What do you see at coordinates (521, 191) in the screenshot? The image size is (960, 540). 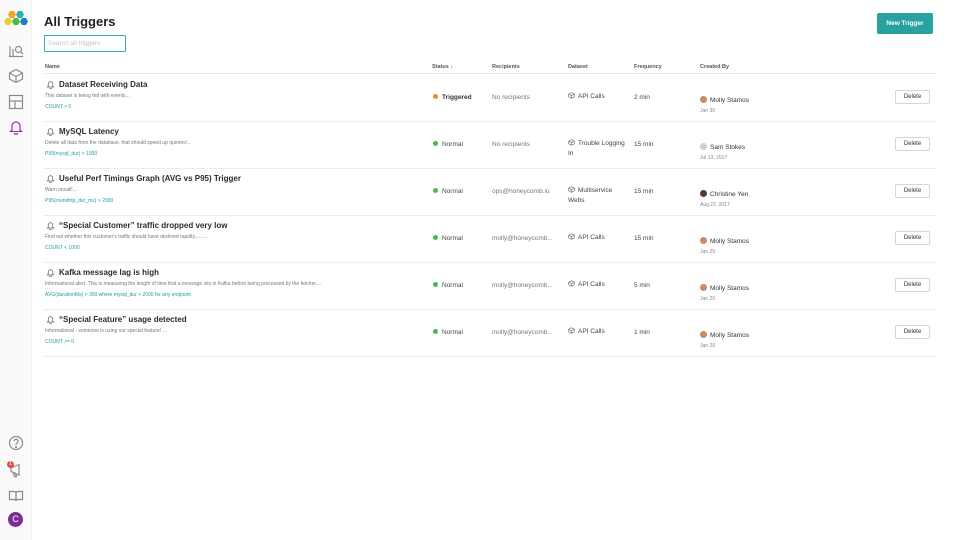 I see `recipients: ops@honeycomb.io` at bounding box center [521, 191].